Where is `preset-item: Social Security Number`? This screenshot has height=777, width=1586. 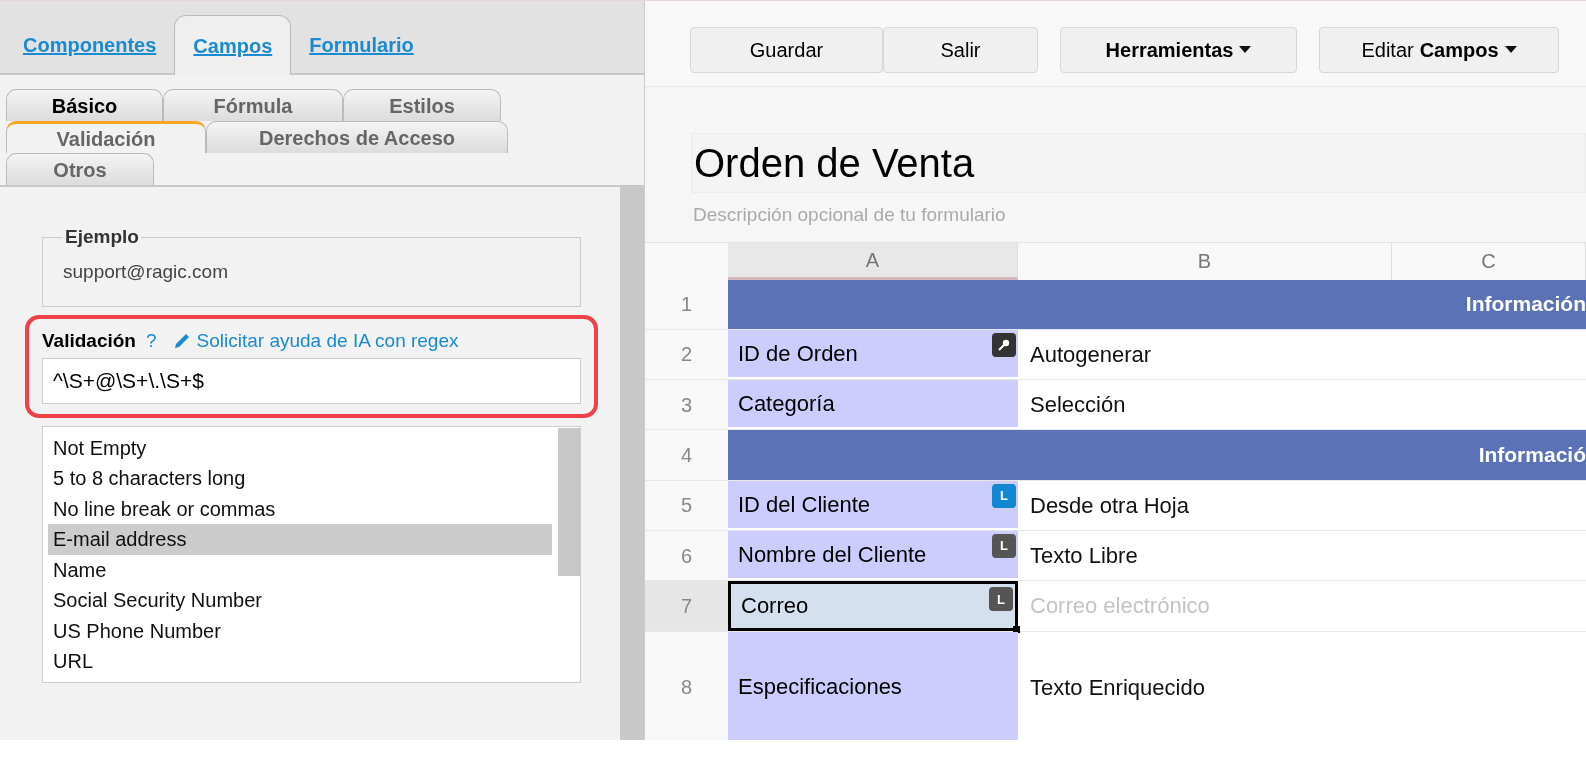
preset-item: Social Security Number is located at coordinates (300, 600).